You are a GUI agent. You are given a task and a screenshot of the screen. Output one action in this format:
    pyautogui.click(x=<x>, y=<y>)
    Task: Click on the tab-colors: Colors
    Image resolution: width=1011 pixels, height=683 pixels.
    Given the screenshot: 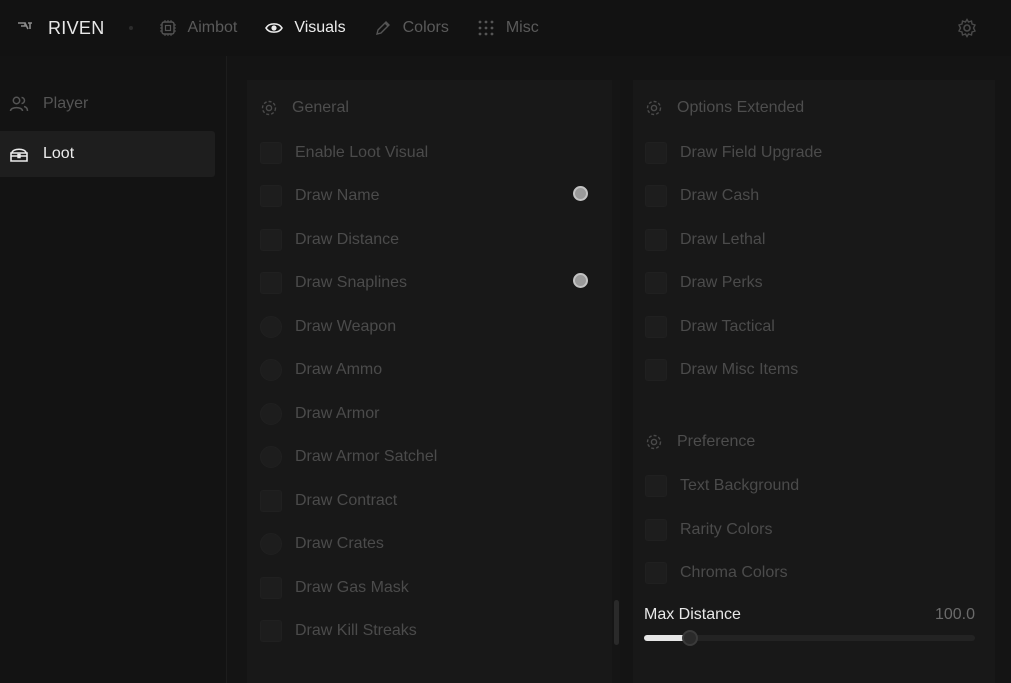 What is the action you would take?
    pyautogui.click(x=411, y=28)
    